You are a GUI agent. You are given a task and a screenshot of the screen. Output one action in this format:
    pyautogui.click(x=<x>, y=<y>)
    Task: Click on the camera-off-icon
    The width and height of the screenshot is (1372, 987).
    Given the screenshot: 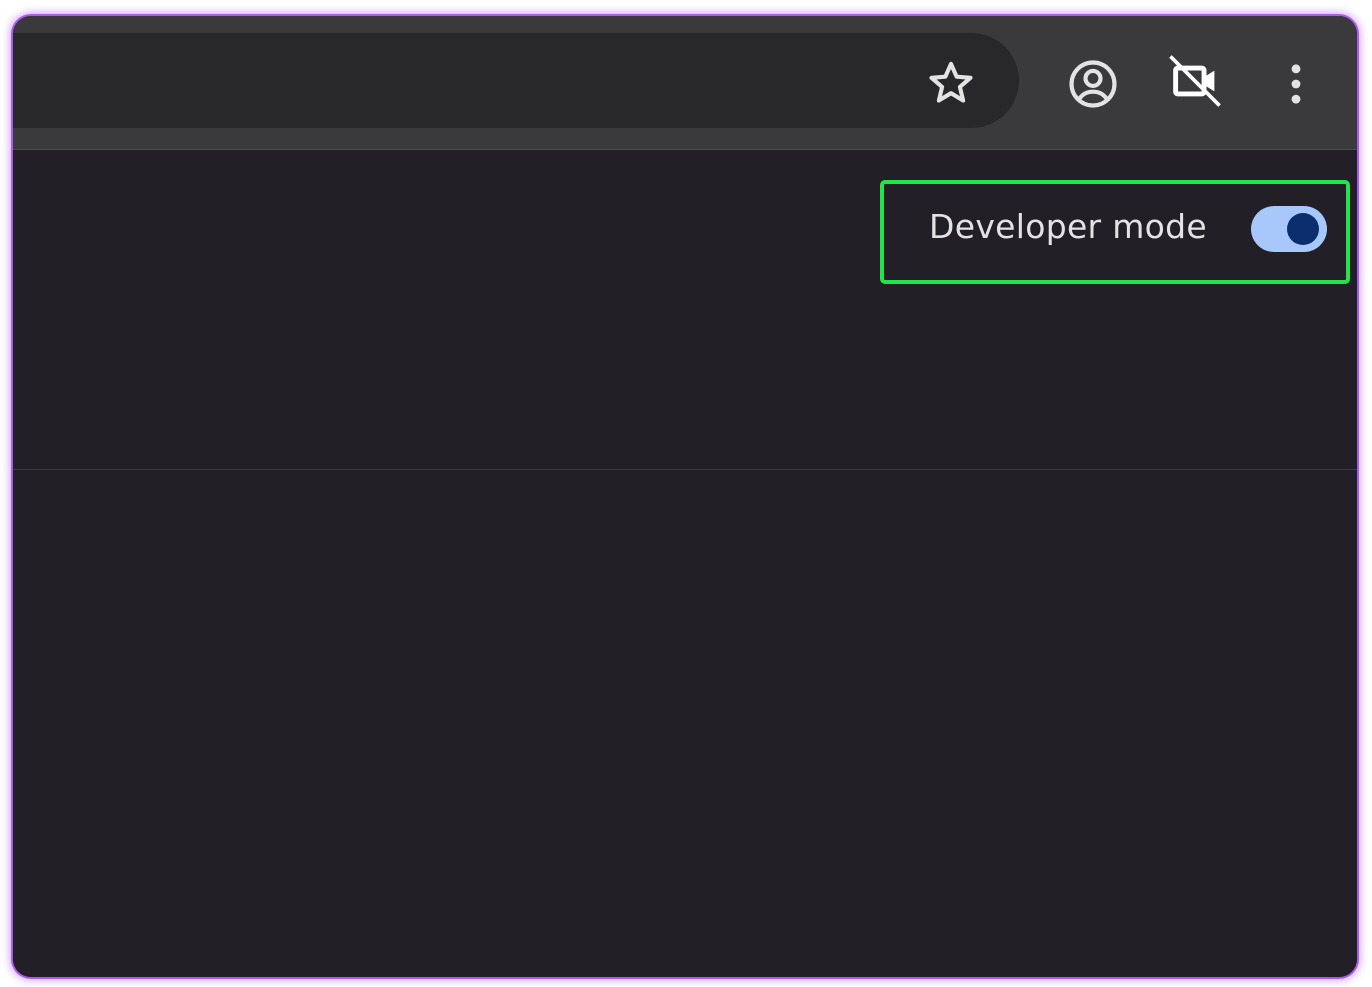 What is the action you would take?
    pyautogui.click(x=1195, y=81)
    